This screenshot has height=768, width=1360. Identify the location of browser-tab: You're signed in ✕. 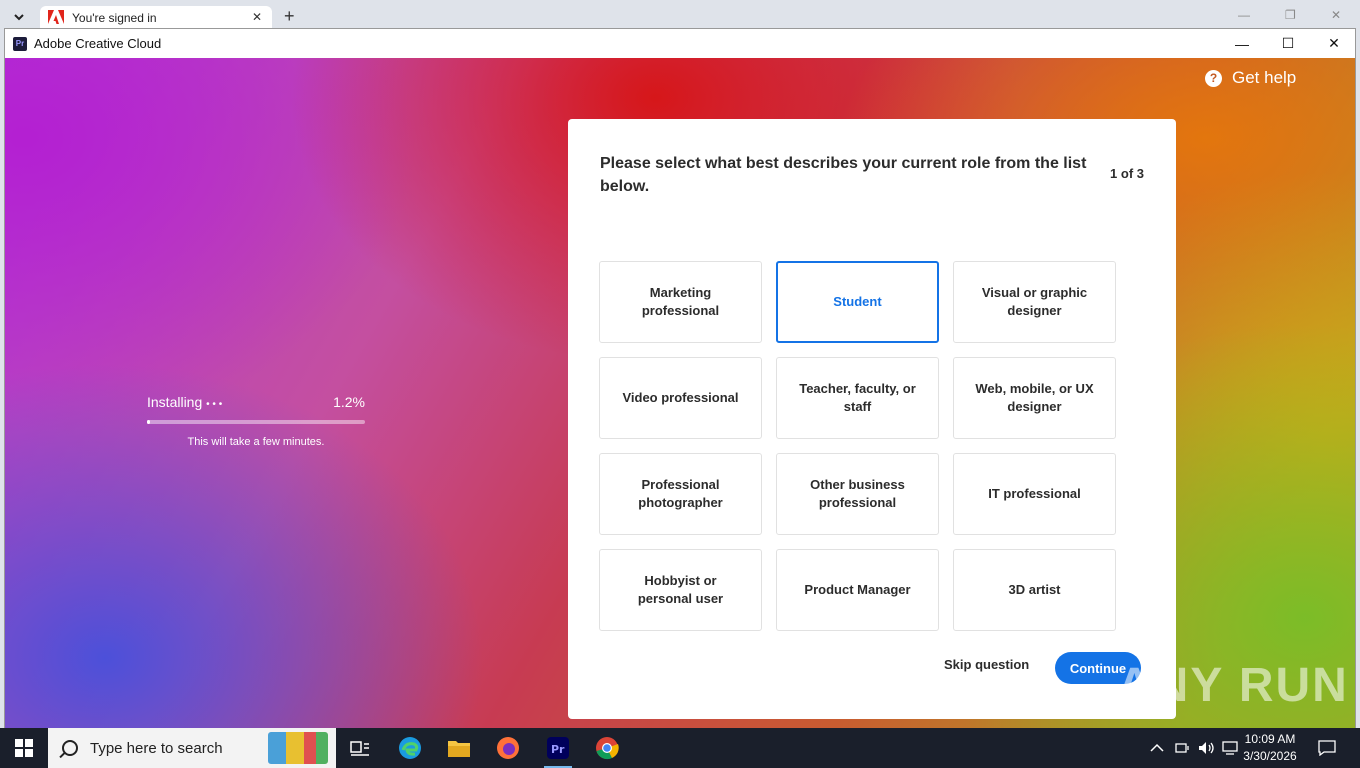
(156, 18).